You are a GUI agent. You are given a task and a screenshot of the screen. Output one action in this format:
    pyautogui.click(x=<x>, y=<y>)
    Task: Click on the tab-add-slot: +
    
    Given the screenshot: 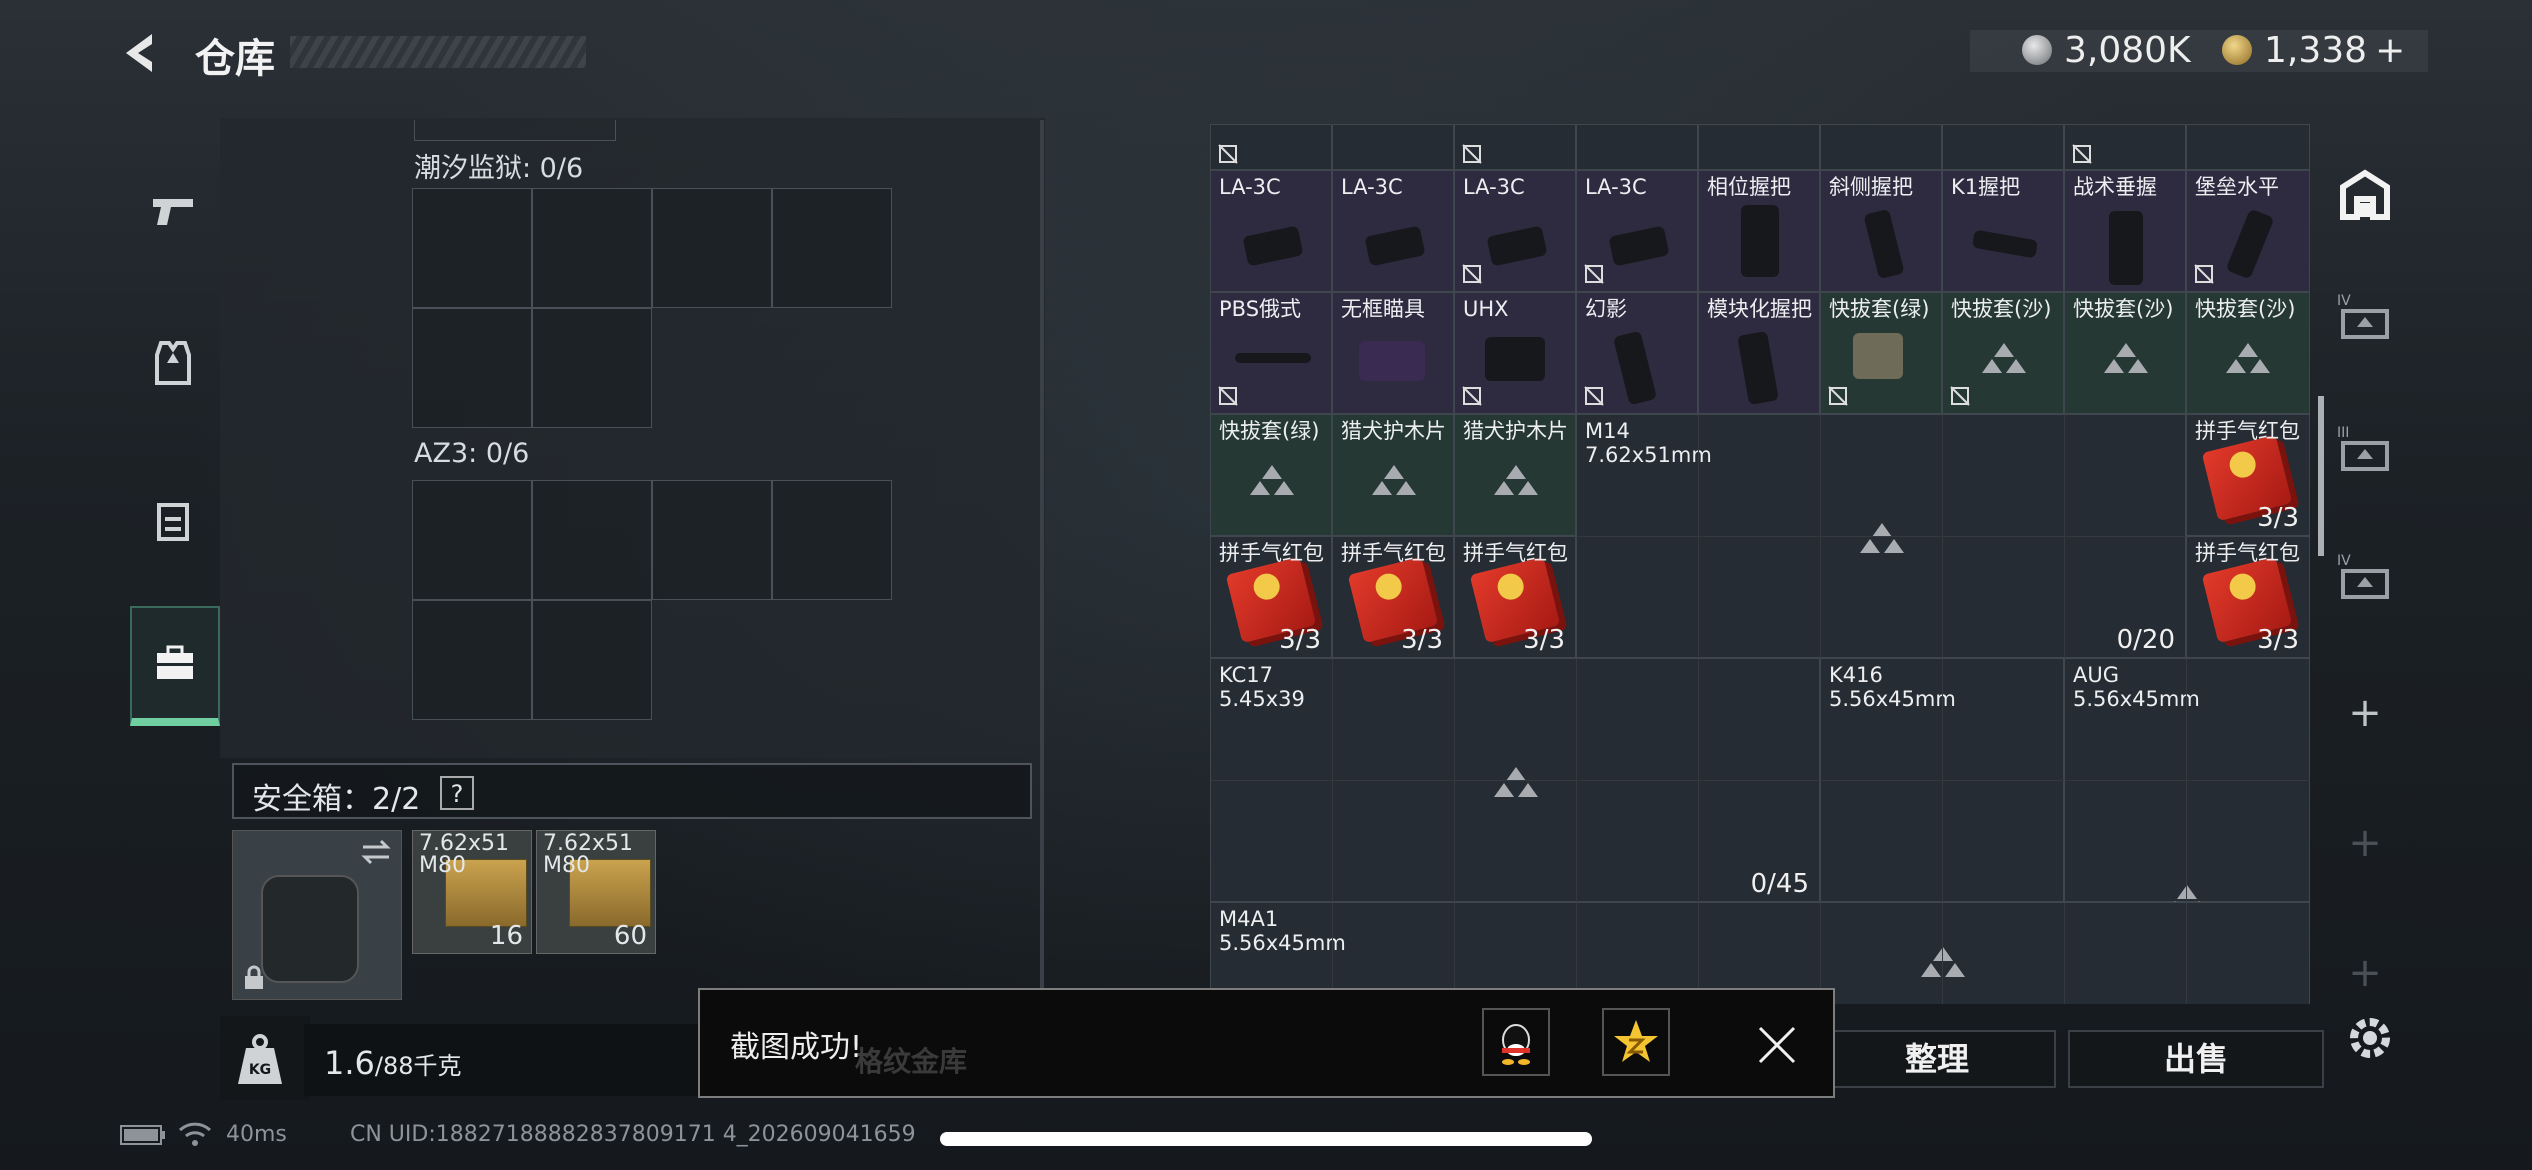 What is the action you would take?
    pyautogui.click(x=2365, y=713)
    